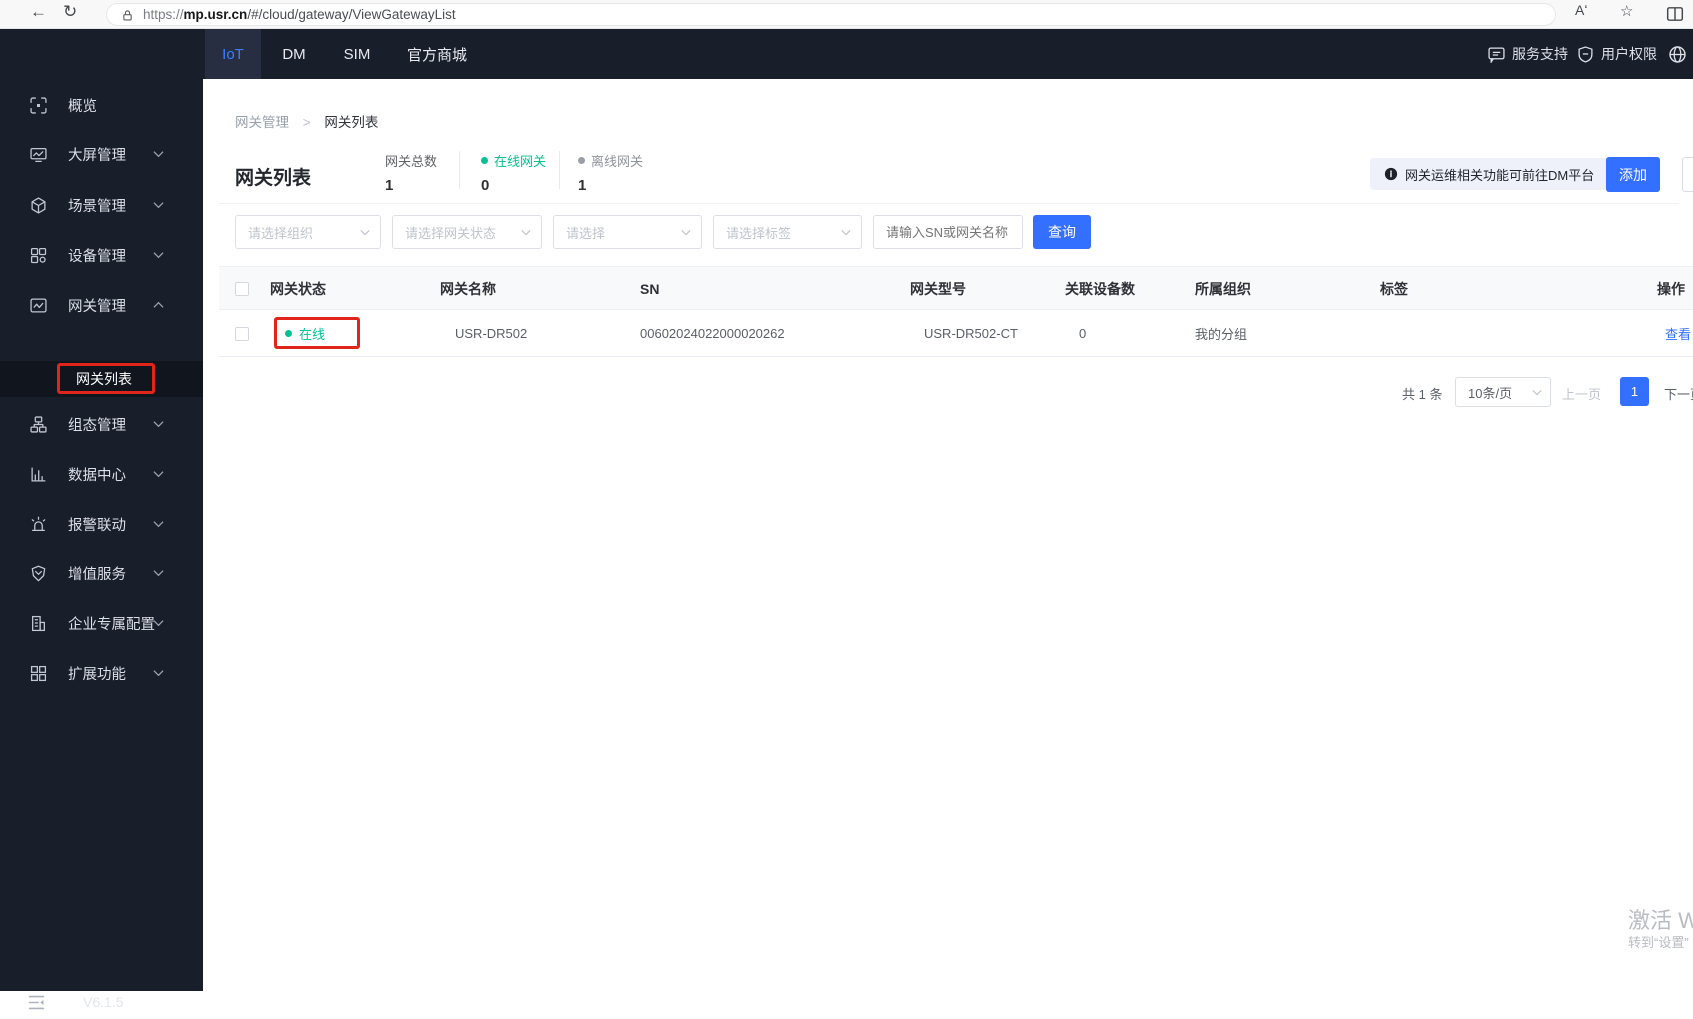 The width and height of the screenshot is (1693, 1019). What do you see at coordinates (1634, 391) in the screenshot?
I see `page-1-button: 1` at bounding box center [1634, 391].